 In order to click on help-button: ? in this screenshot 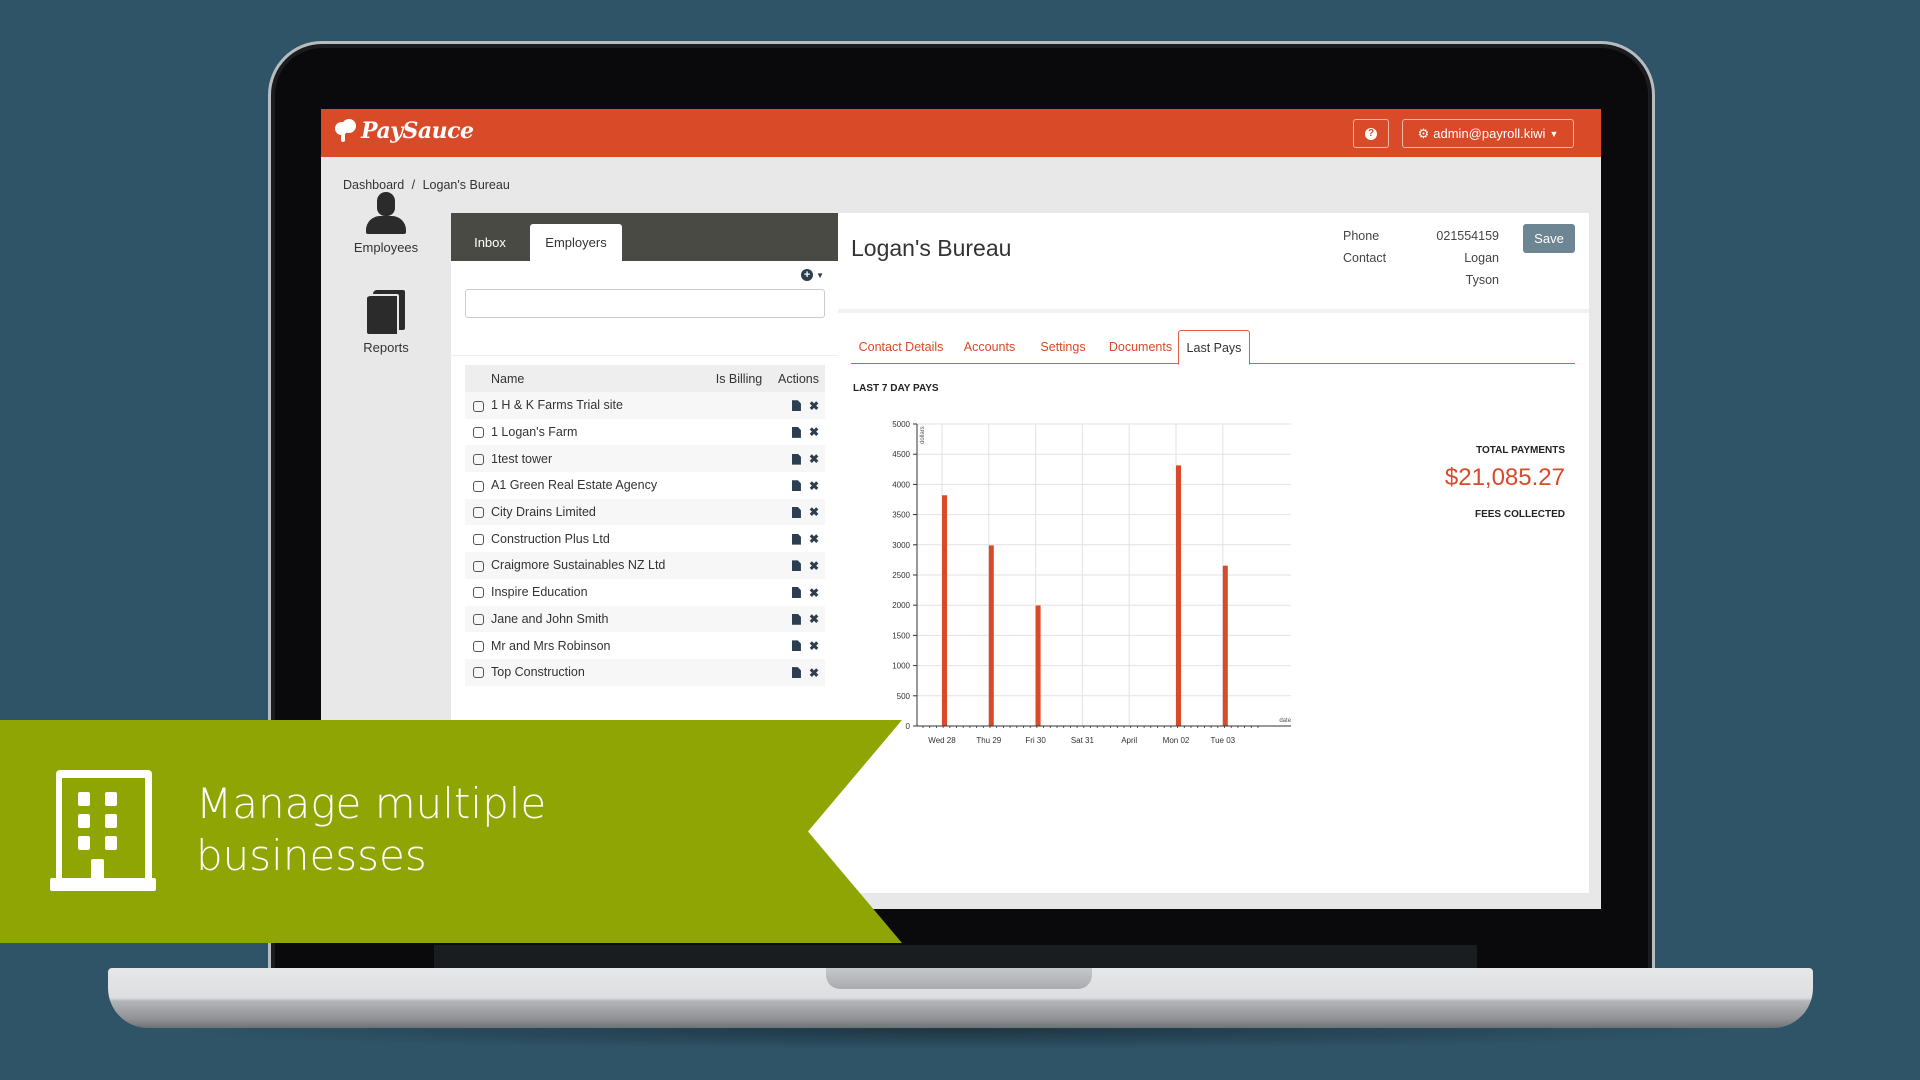, I will do `click(1371, 133)`.